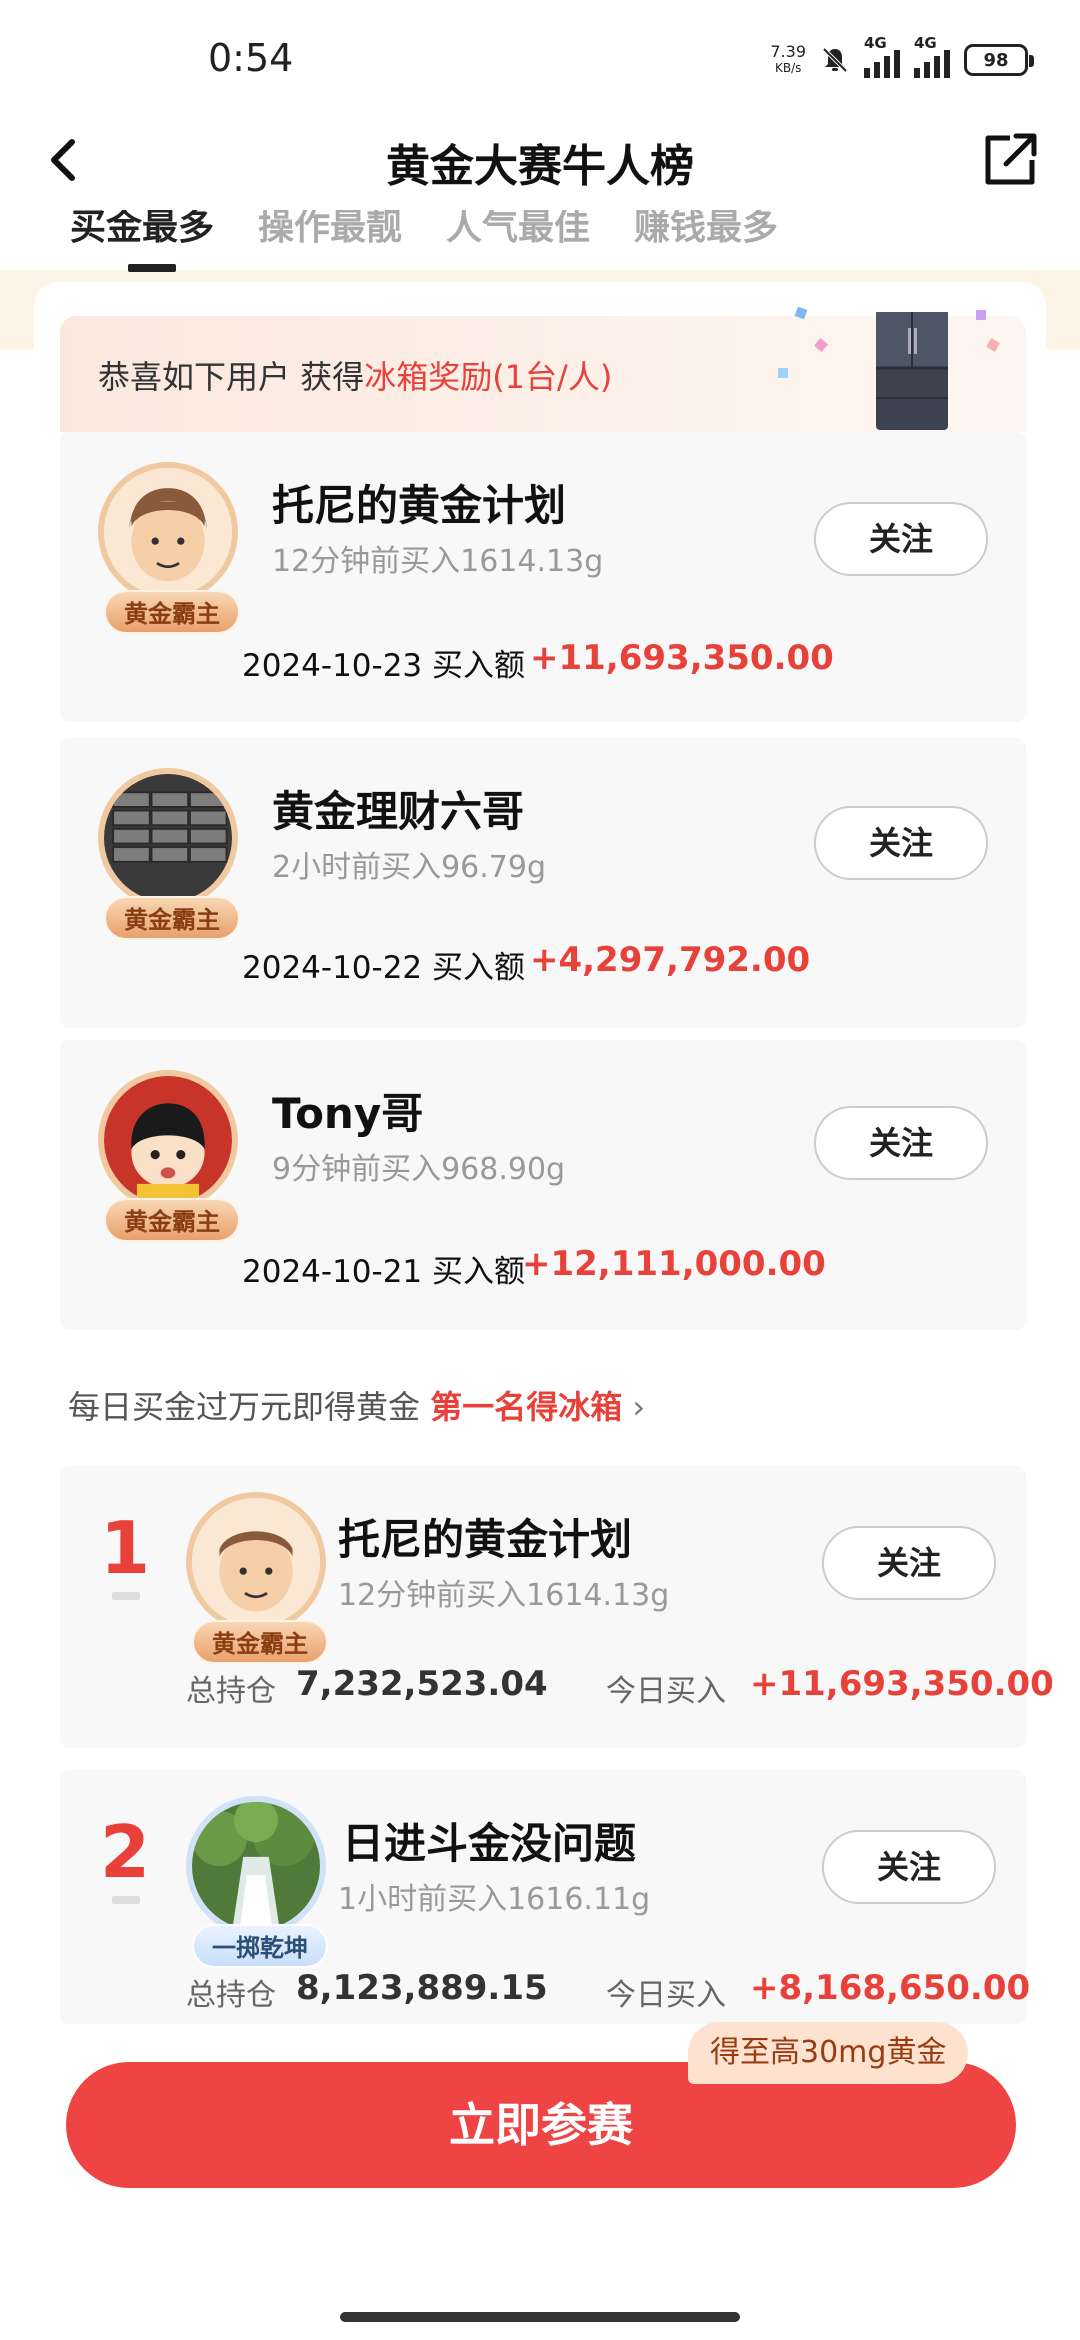 Image resolution: width=1080 pixels, height=2340 pixels. What do you see at coordinates (260, 1946) in the screenshot?
I see `rank-badge: 一掷乾坤` at bounding box center [260, 1946].